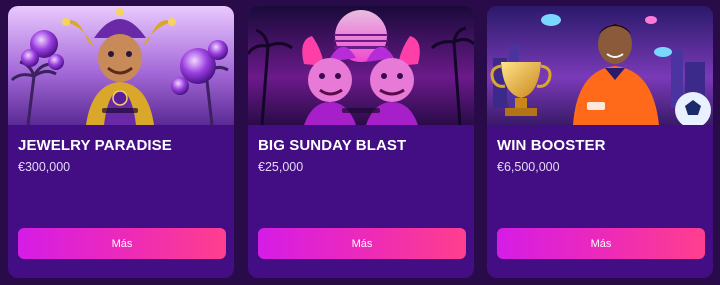 The height and width of the screenshot is (285, 720). Describe the element at coordinates (528, 167) in the screenshot. I see `promo-prize-amount: €6,500,000` at that location.